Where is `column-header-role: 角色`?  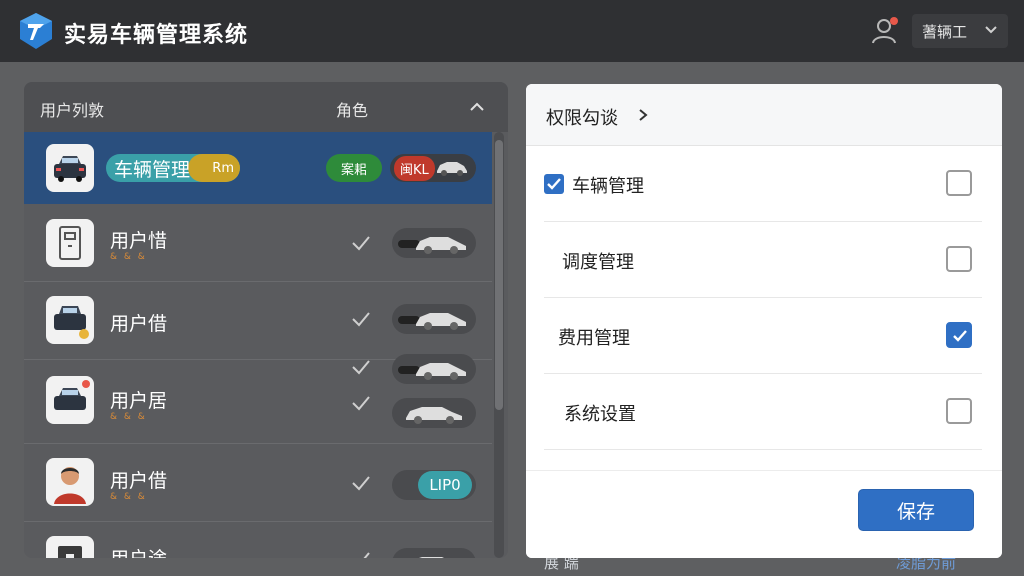 column-header-role: 角色 is located at coordinates (352, 109).